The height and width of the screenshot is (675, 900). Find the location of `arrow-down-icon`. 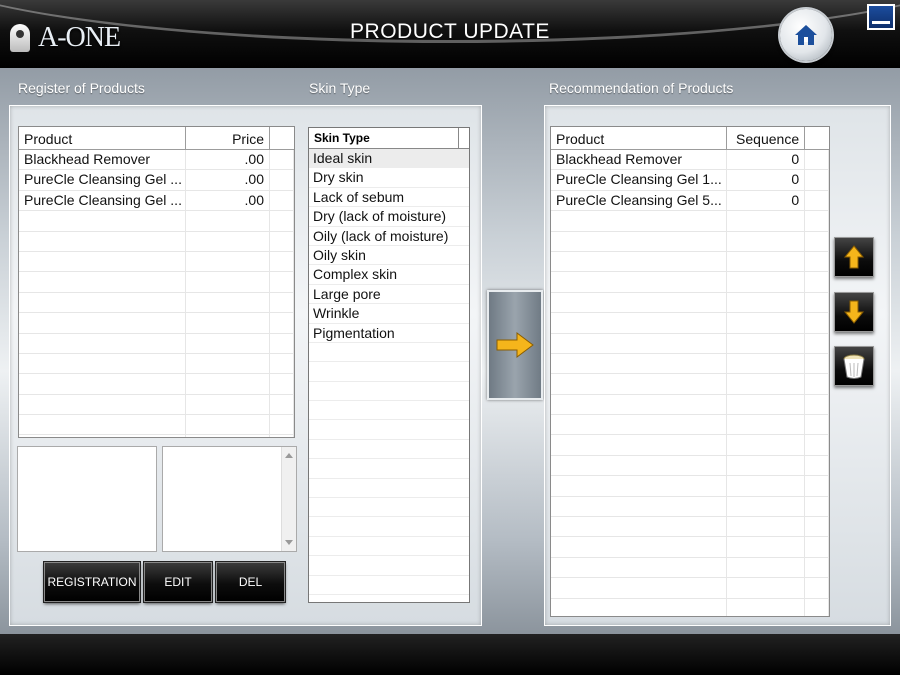

arrow-down-icon is located at coordinates (854, 312).